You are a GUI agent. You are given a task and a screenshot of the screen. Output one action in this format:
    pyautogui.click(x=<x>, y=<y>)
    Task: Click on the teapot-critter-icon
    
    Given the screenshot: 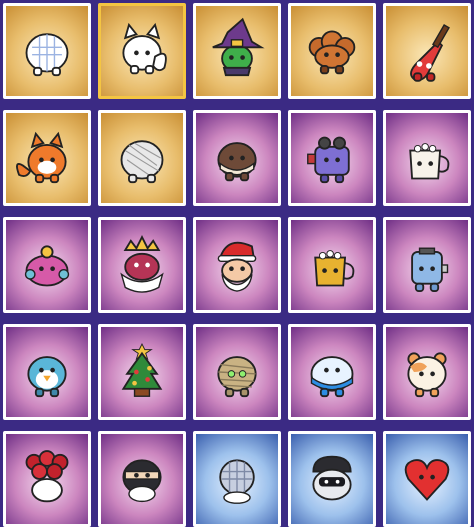 What is the action you would take?
    pyautogui.click(x=47, y=266)
    